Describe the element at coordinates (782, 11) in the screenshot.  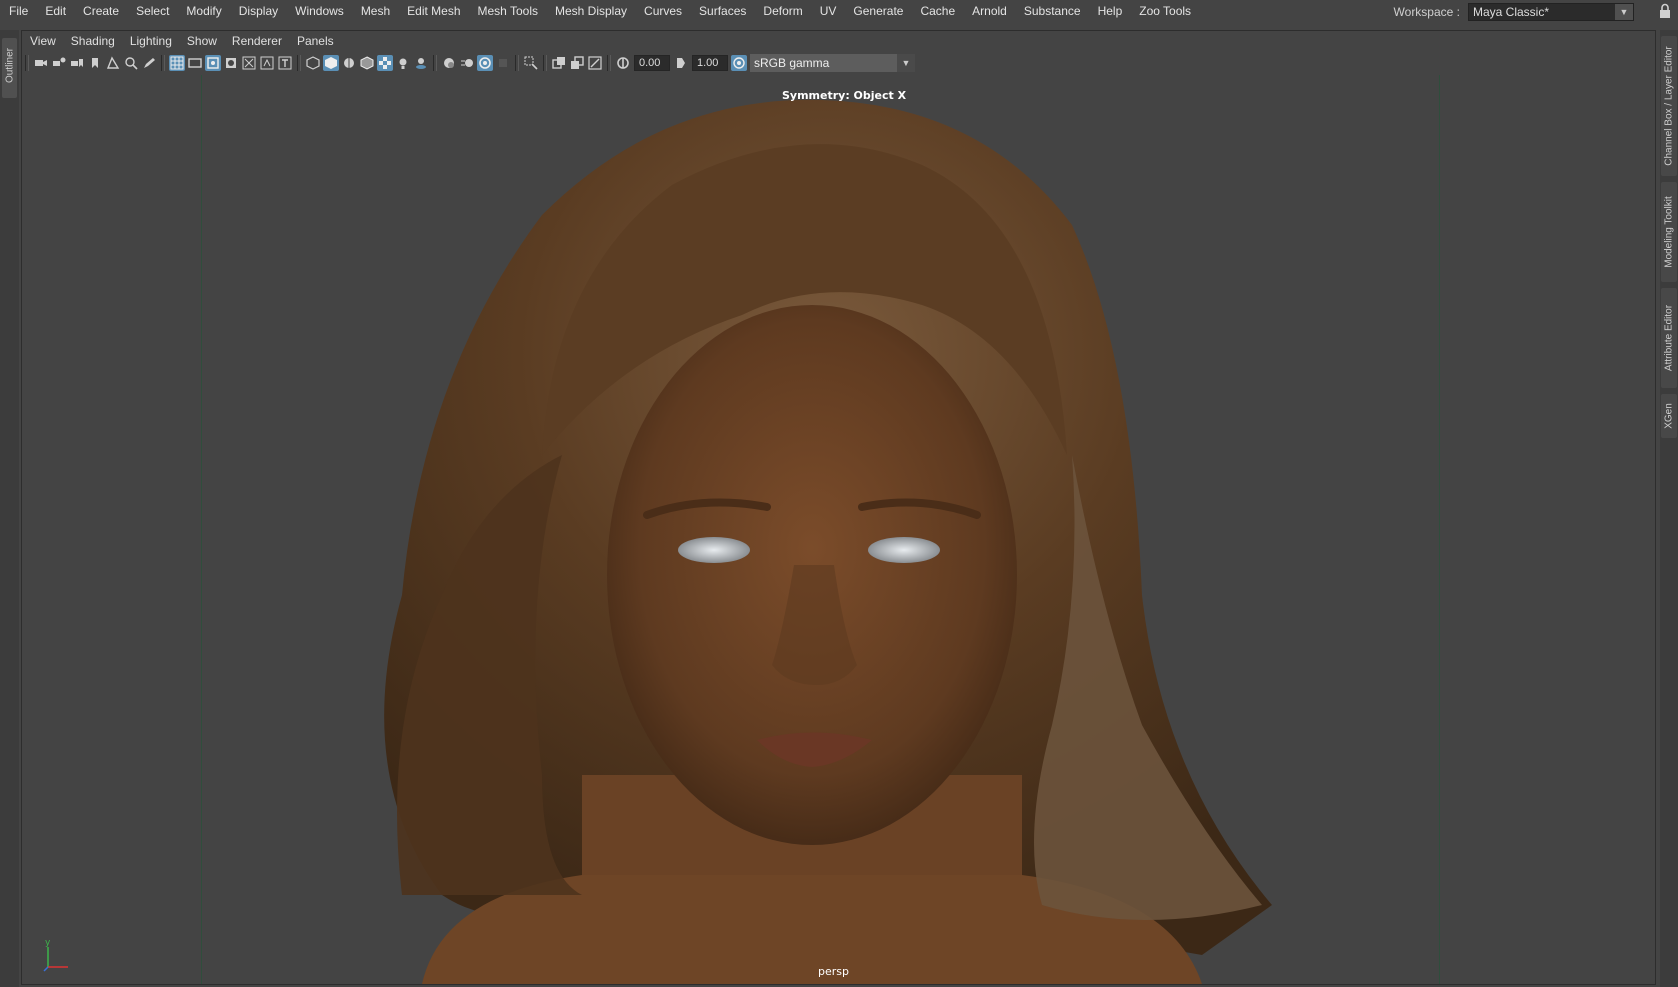
I see `menu-deform: Deform` at that location.